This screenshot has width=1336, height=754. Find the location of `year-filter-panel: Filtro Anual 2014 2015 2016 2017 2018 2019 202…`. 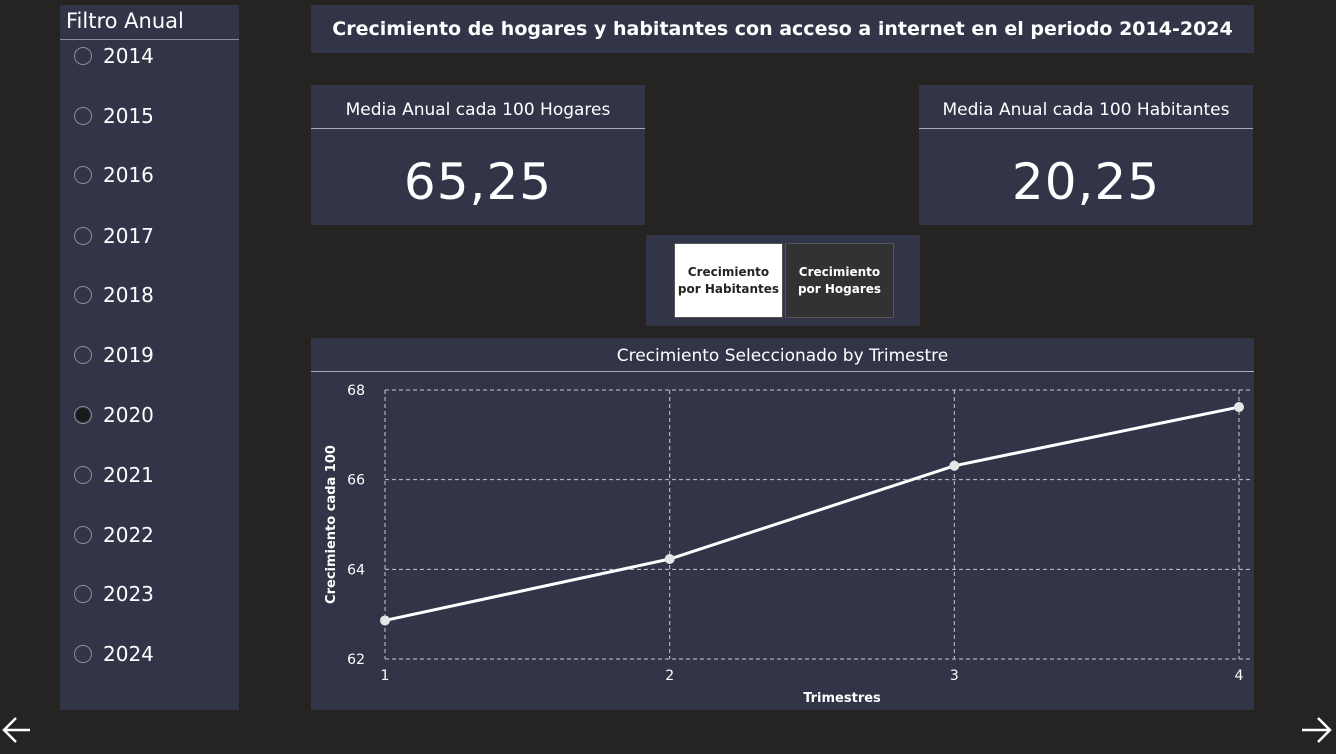

year-filter-panel: Filtro Anual 2014 2015 2016 2017 2018 2019 202… is located at coordinates (149, 357).